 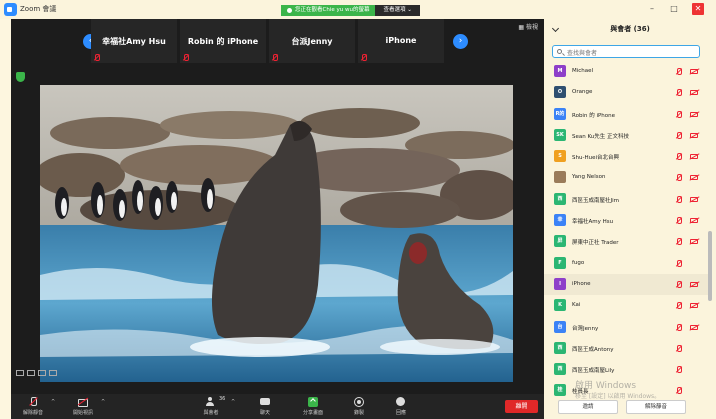 What do you see at coordinates (626, 177) in the screenshot?
I see `participant-row: Yang Nelson` at bounding box center [626, 177].